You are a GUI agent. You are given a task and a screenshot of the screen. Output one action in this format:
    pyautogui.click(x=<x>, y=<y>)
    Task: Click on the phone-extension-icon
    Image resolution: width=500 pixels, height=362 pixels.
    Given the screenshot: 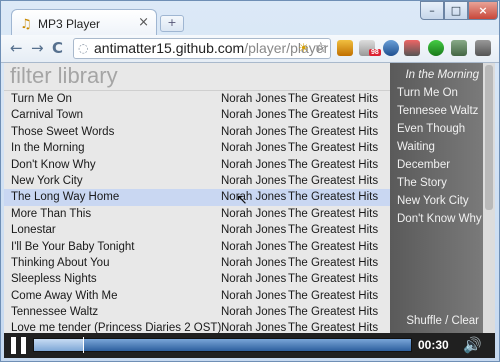 What is the action you would take?
    pyautogui.click(x=345, y=48)
    